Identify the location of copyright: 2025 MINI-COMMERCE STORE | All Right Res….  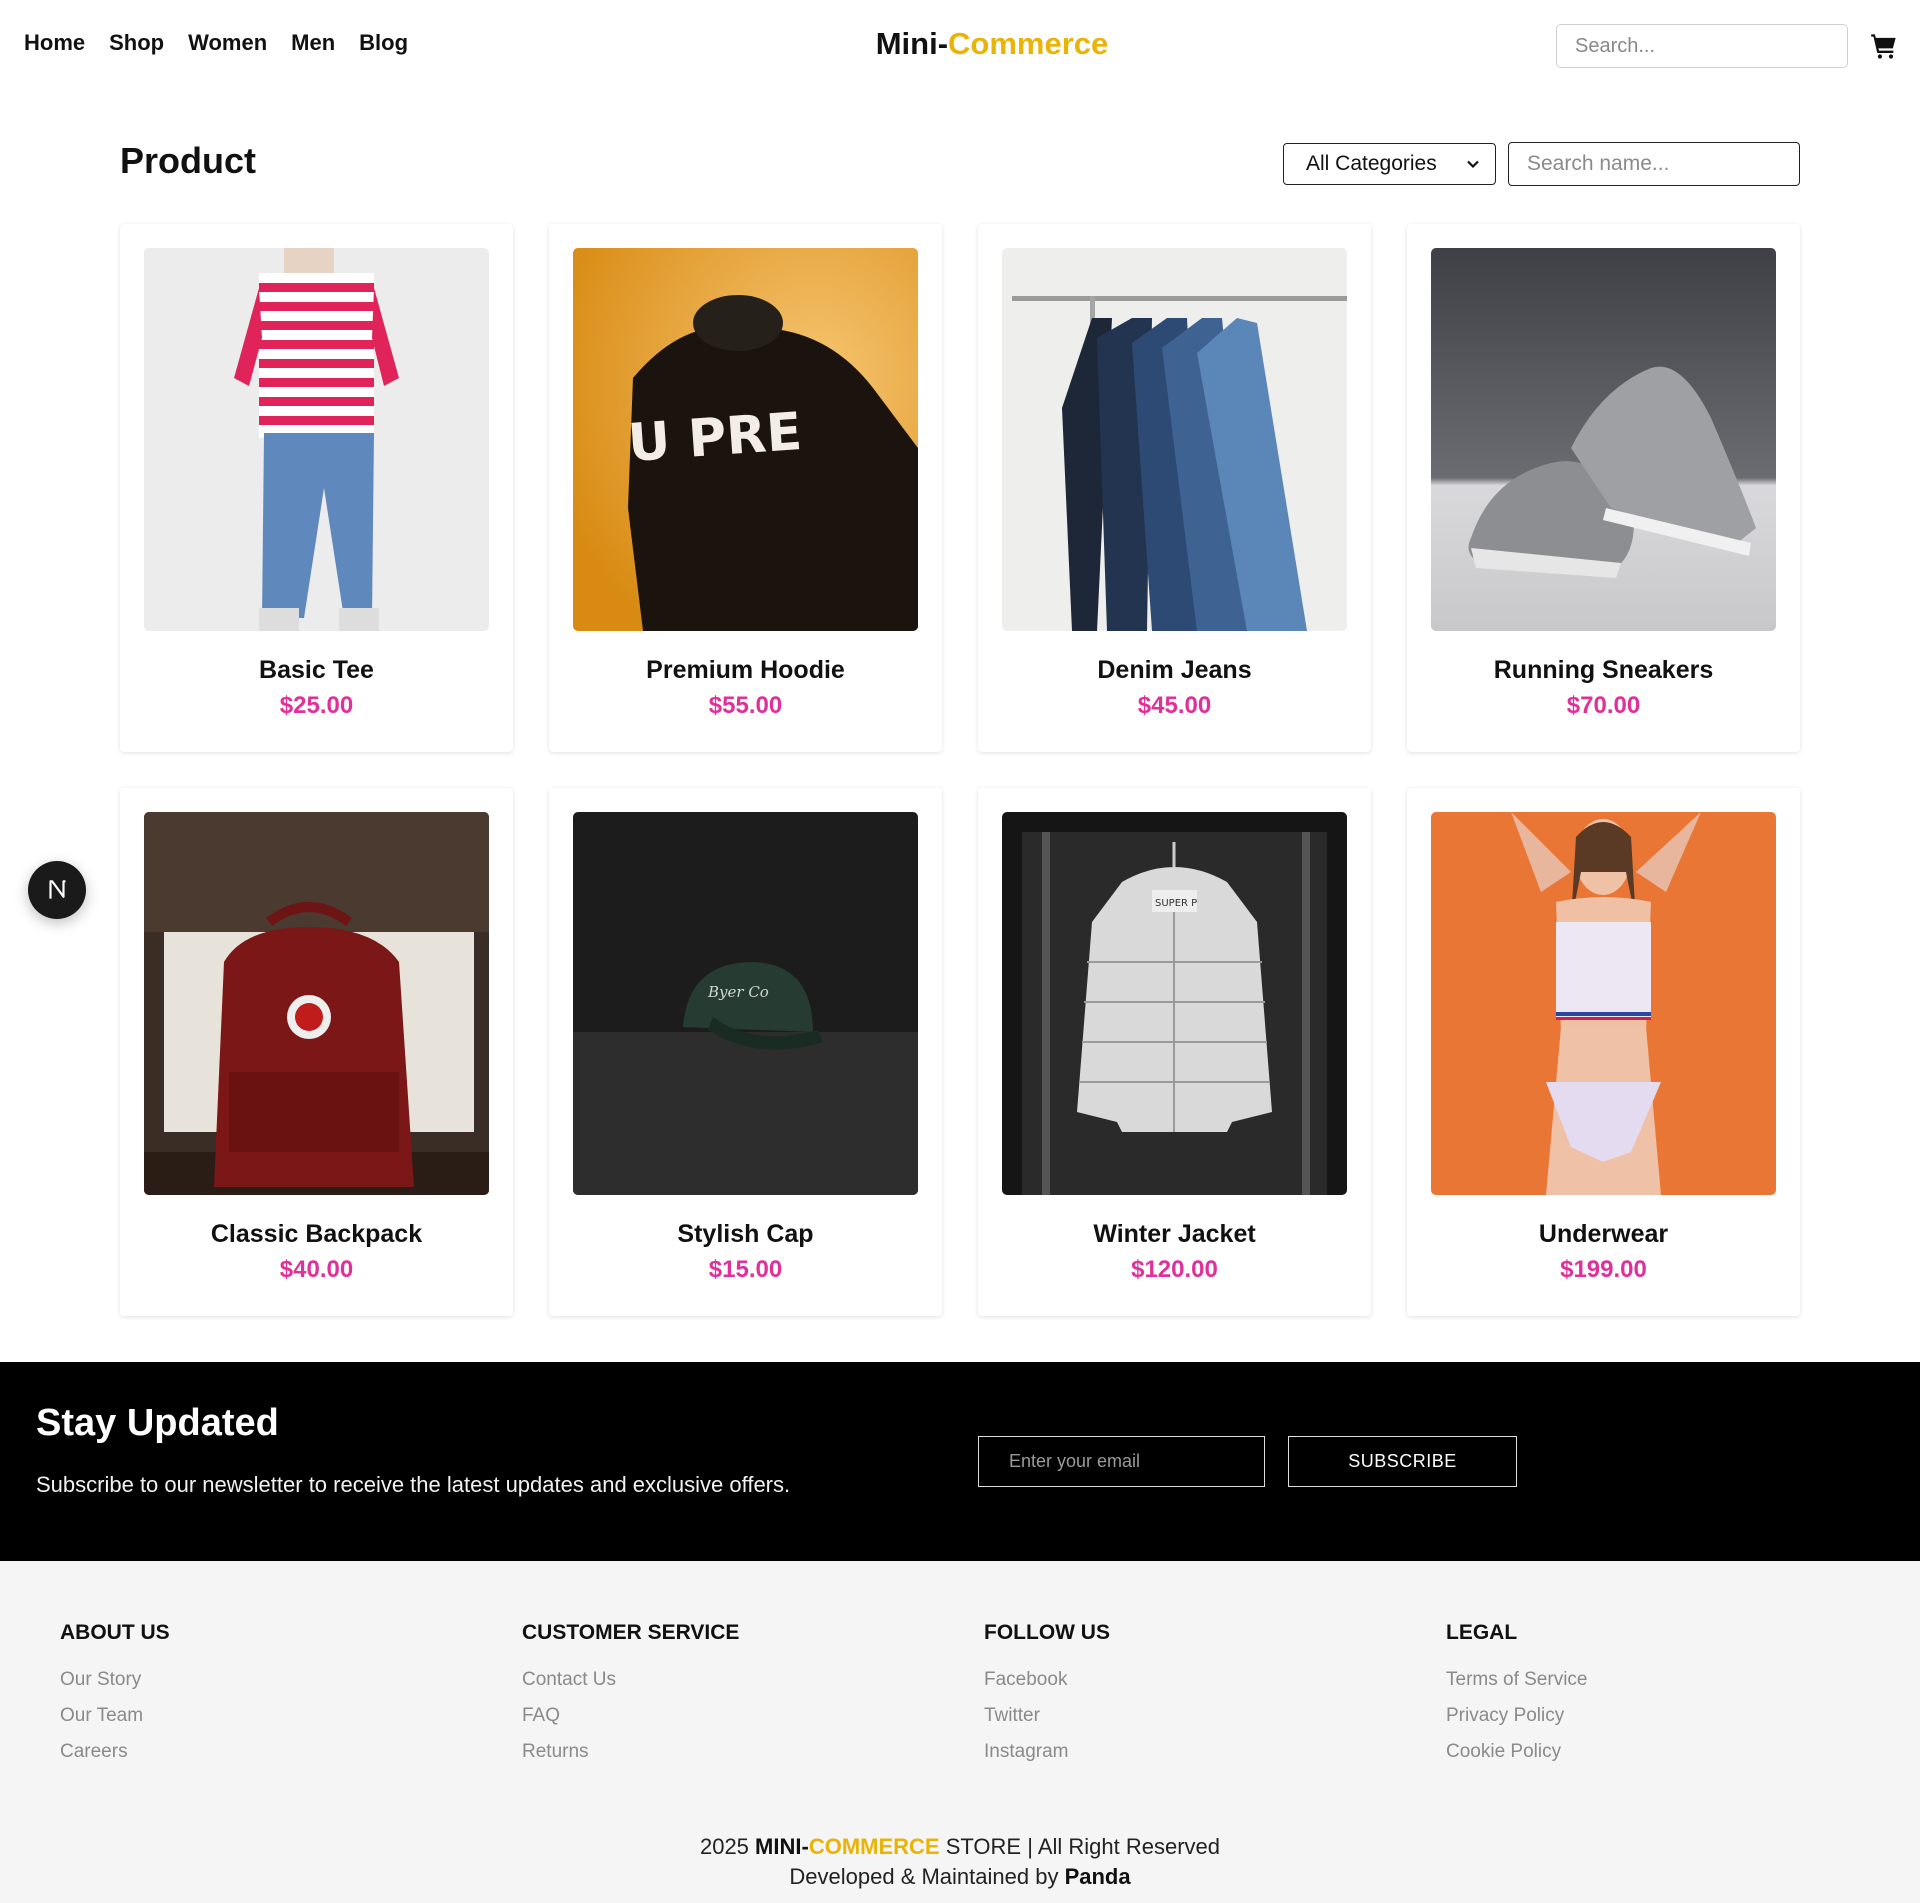
(960, 1862).